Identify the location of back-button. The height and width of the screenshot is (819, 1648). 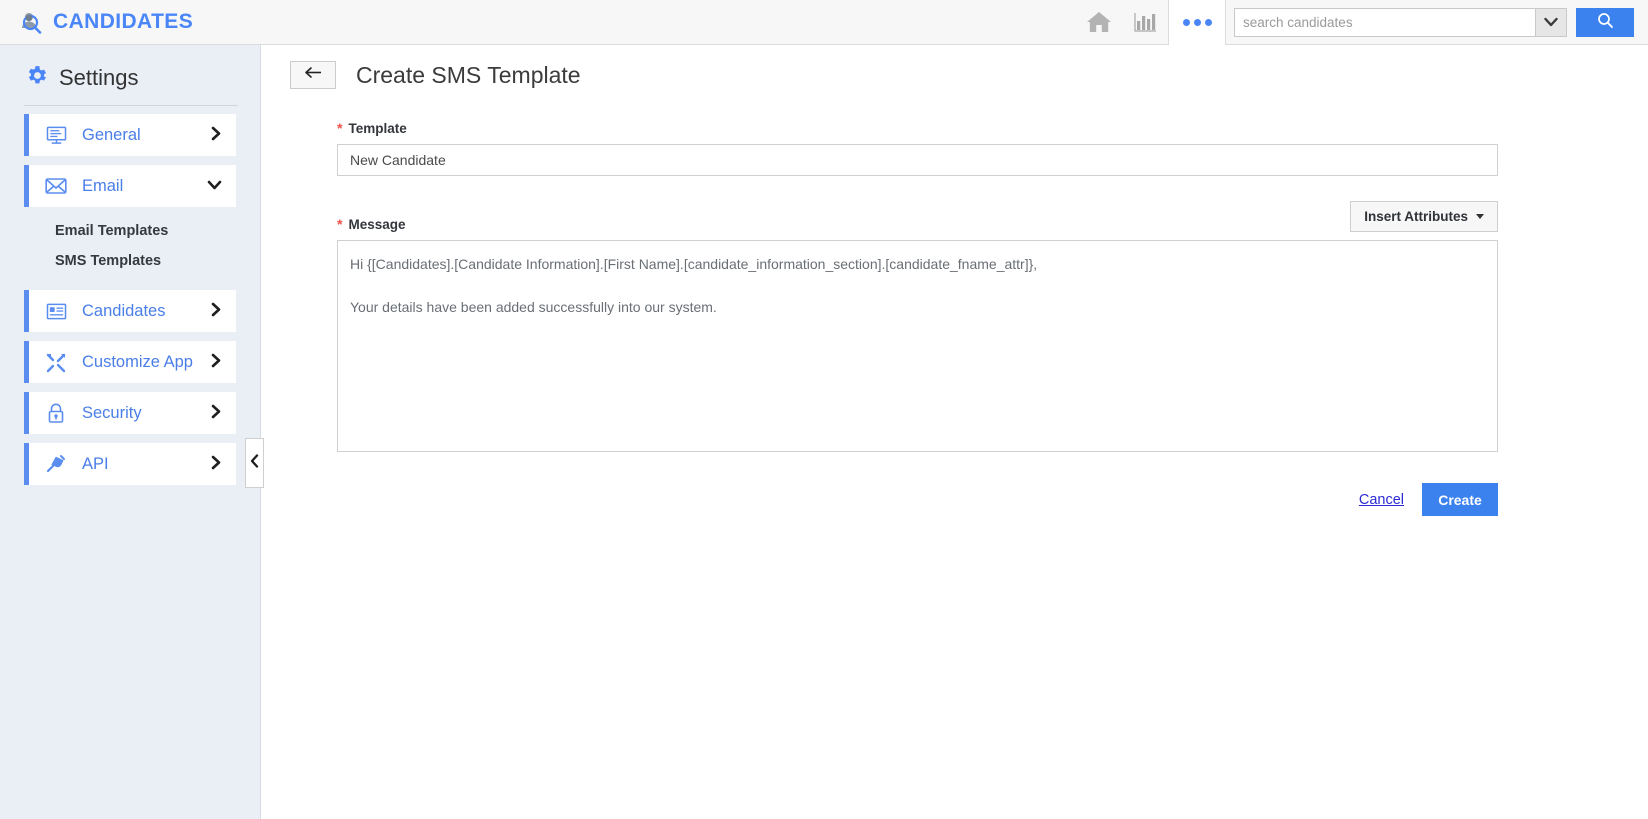
(313, 75).